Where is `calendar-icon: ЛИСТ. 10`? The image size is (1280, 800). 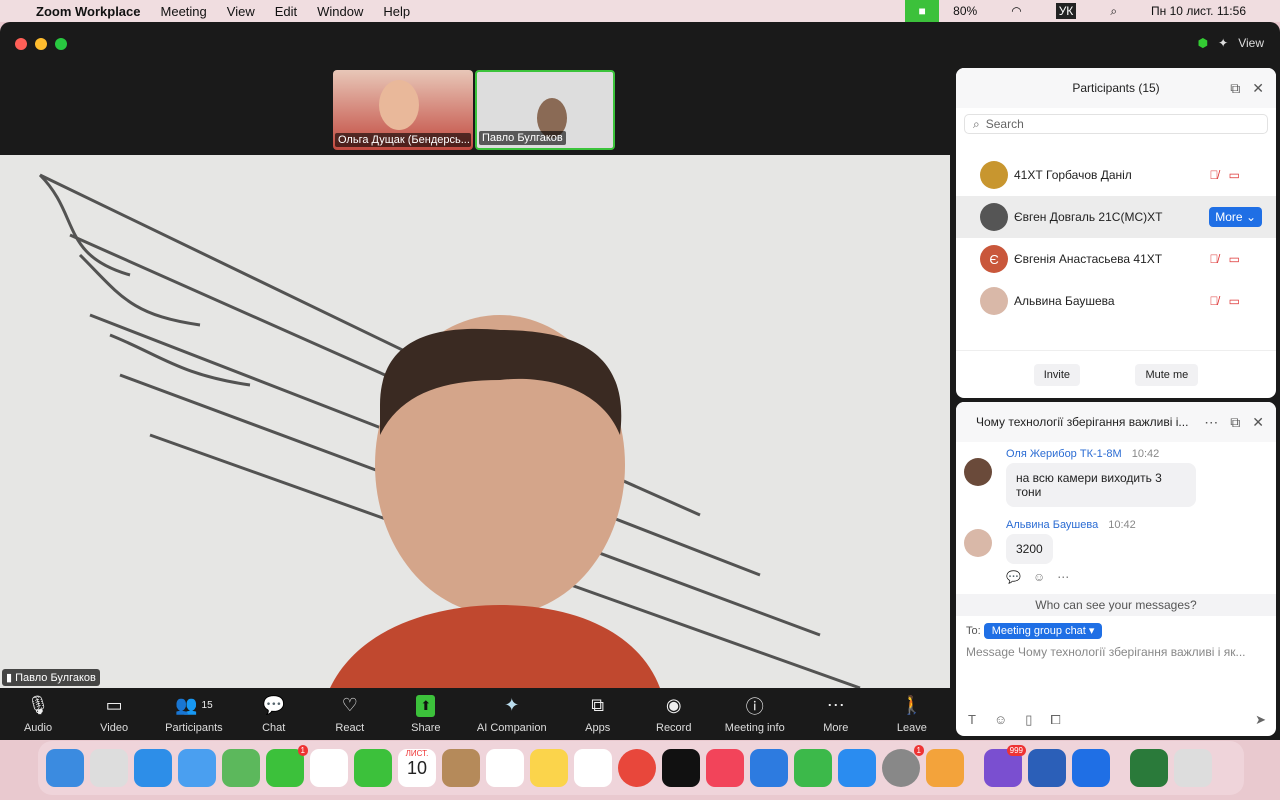 calendar-icon: ЛИСТ. 10 is located at coordinates (417, 768).